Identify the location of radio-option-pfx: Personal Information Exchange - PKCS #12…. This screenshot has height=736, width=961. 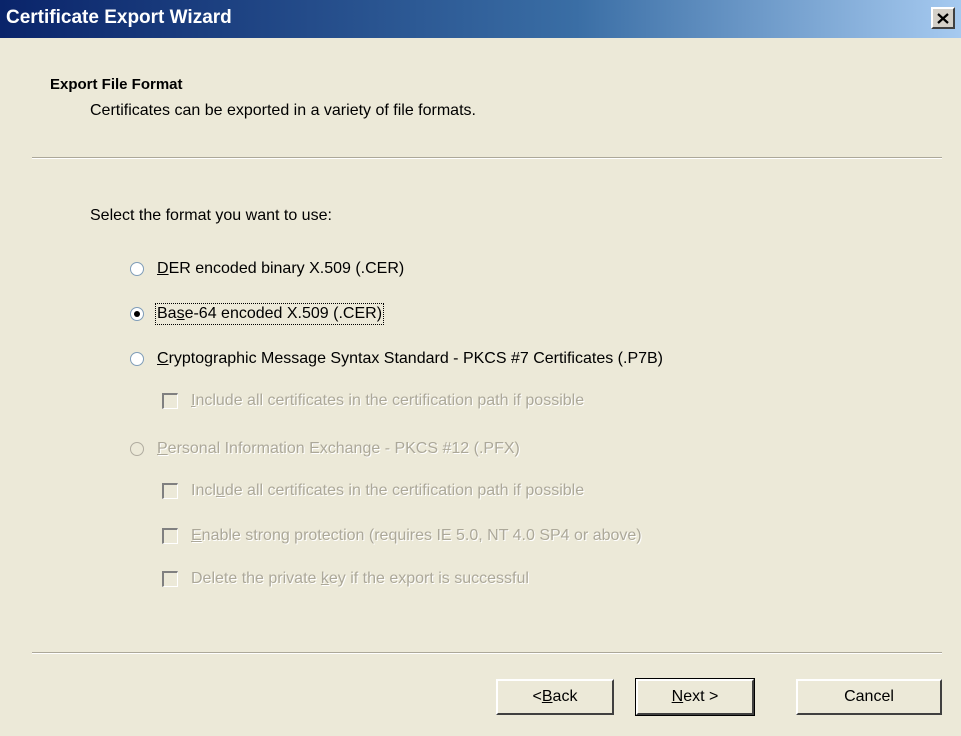
(325, 449).